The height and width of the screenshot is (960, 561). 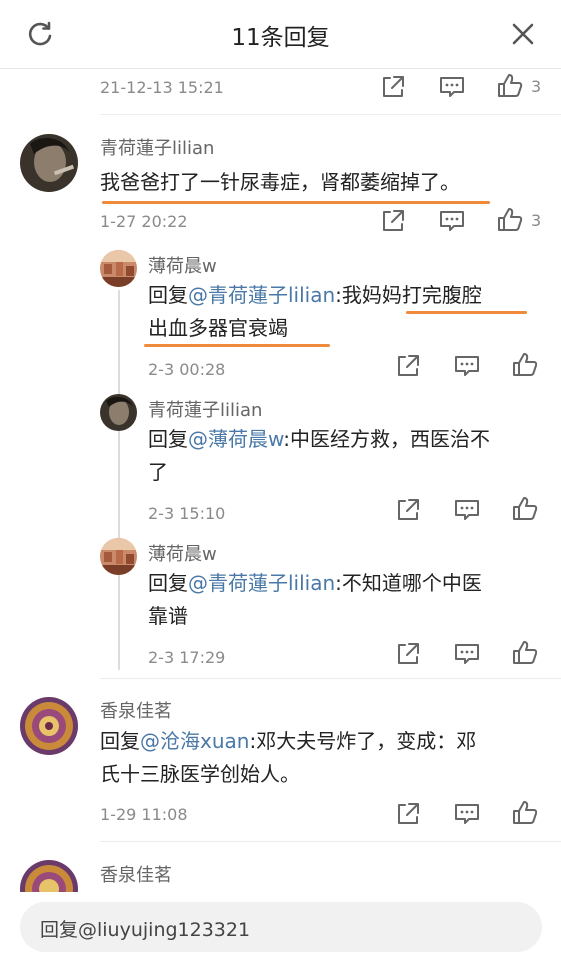 What do you see at coordinates (157, 147) in the screenshot?
I see `comment-author: 青荷蓮子lilian` at bounding box center [157, 147].